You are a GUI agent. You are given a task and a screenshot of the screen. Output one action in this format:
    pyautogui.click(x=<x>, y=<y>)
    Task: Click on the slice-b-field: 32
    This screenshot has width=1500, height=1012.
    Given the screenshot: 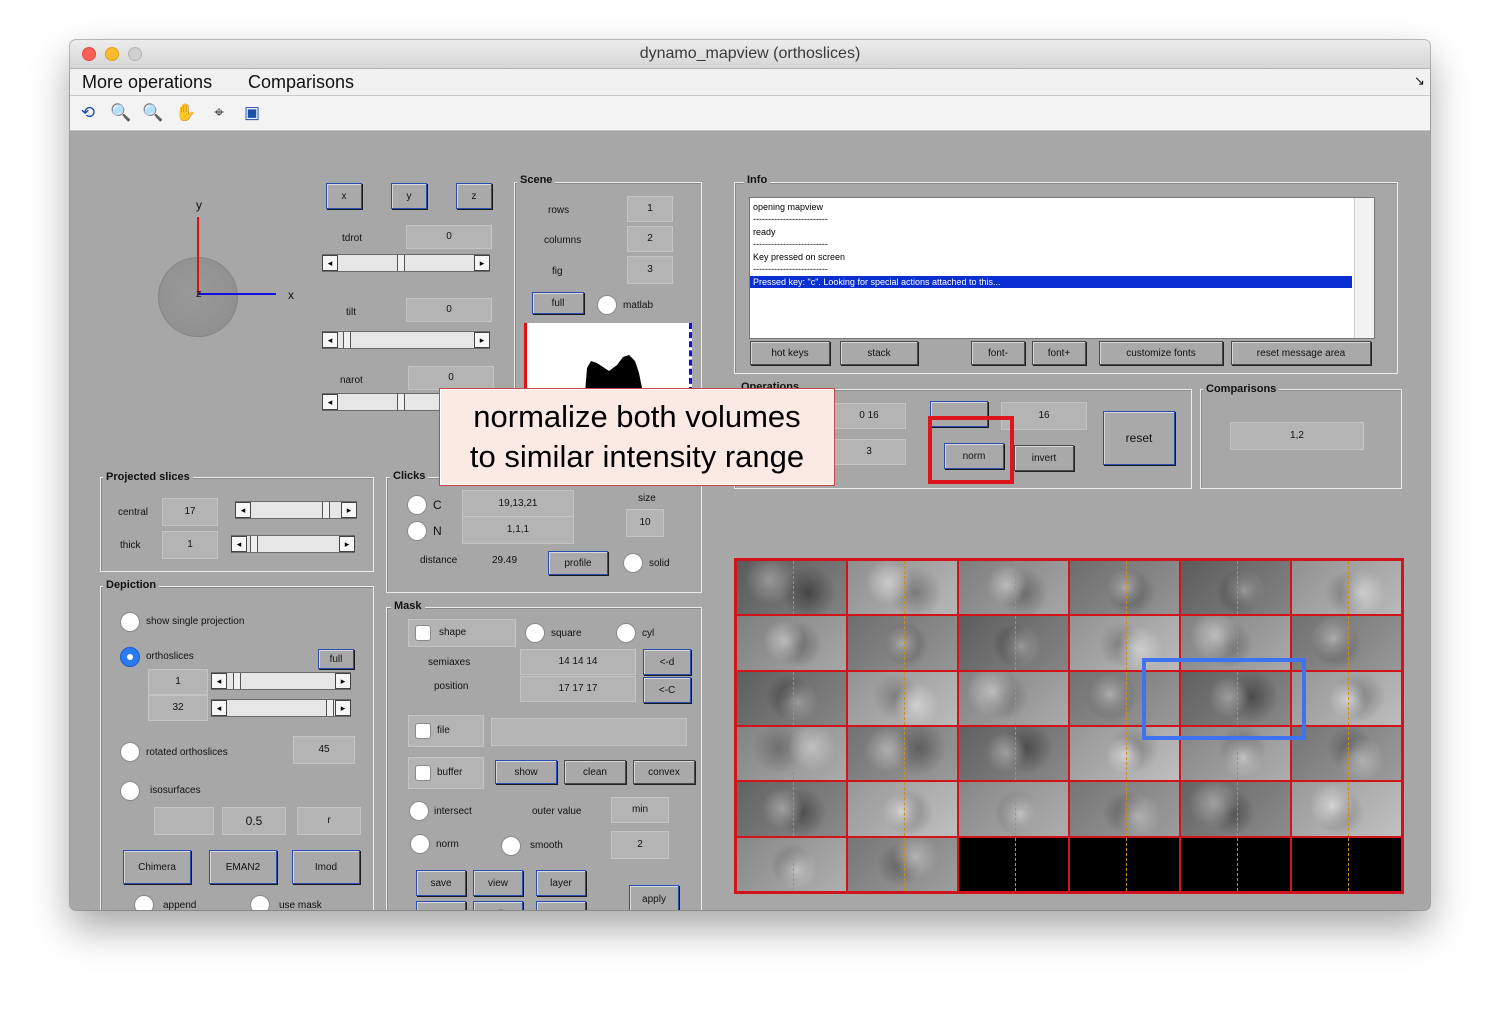 What is the action you would take?
    pyautogui.click(x=178, y=708)
    